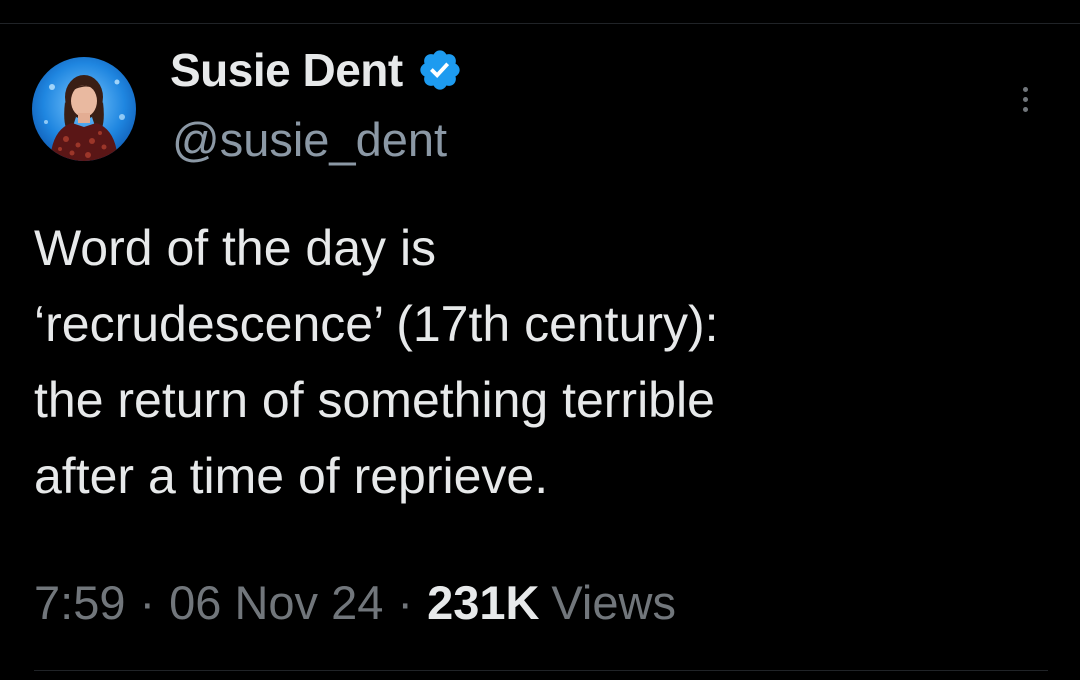 This screenshot has height=680, width=1080. Describe the element at coordinates (309, 139) in the screenshot. I see `author-handle: @susie_dent` at that location.